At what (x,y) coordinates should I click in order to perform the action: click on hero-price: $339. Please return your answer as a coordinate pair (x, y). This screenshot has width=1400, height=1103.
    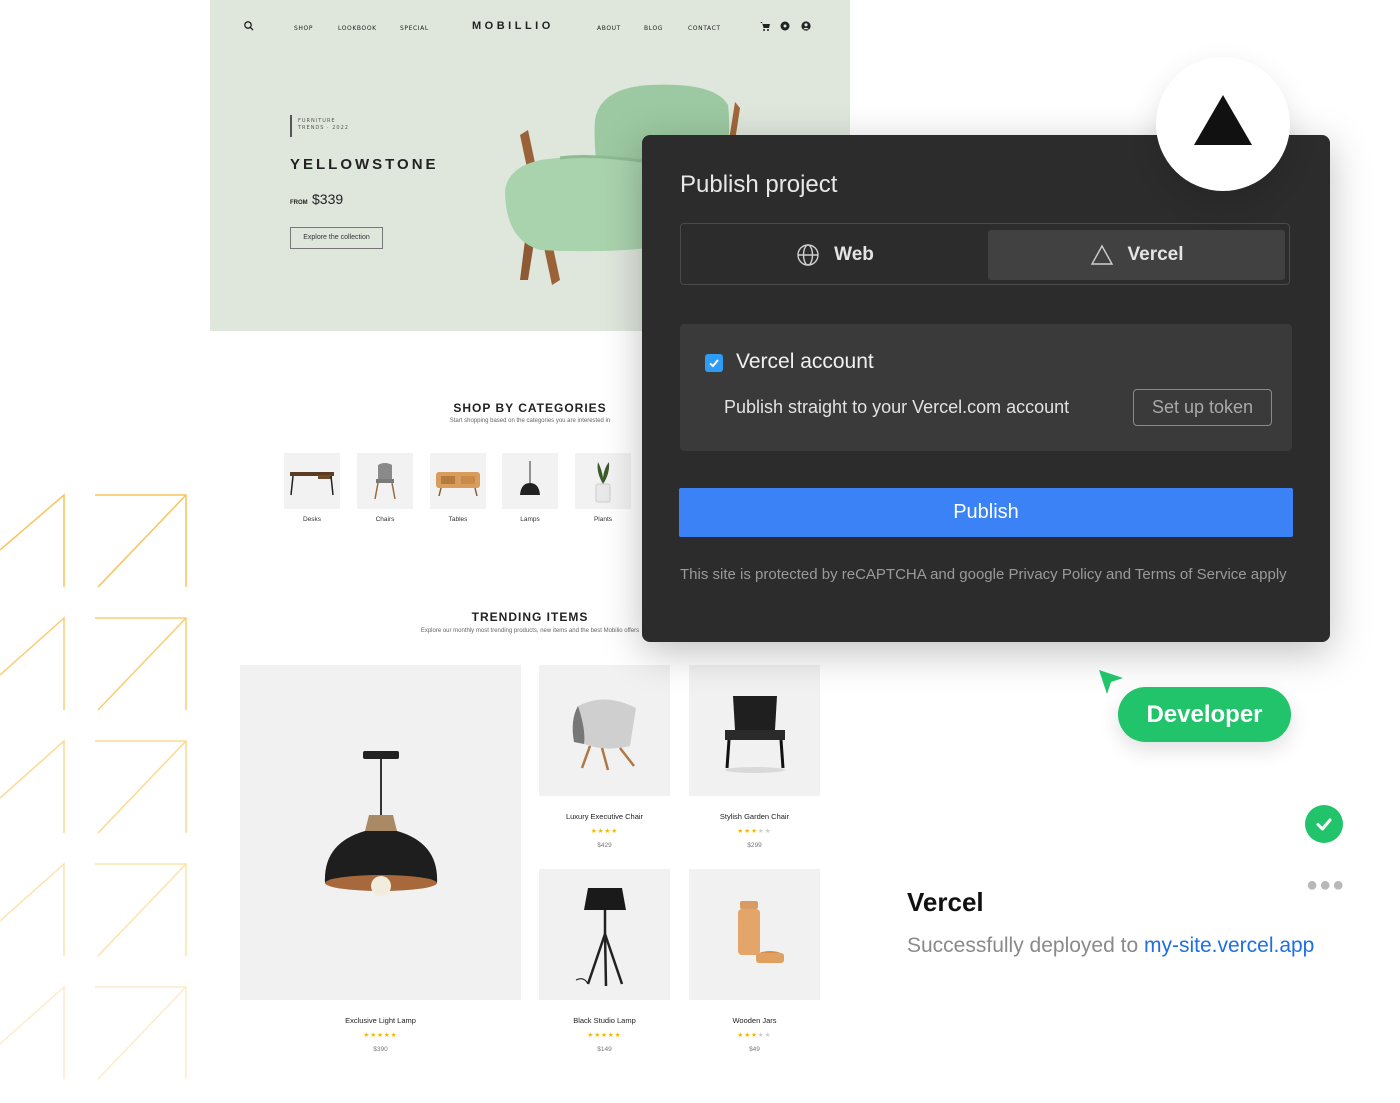
    Looking at the image, I should click on (328, 199).